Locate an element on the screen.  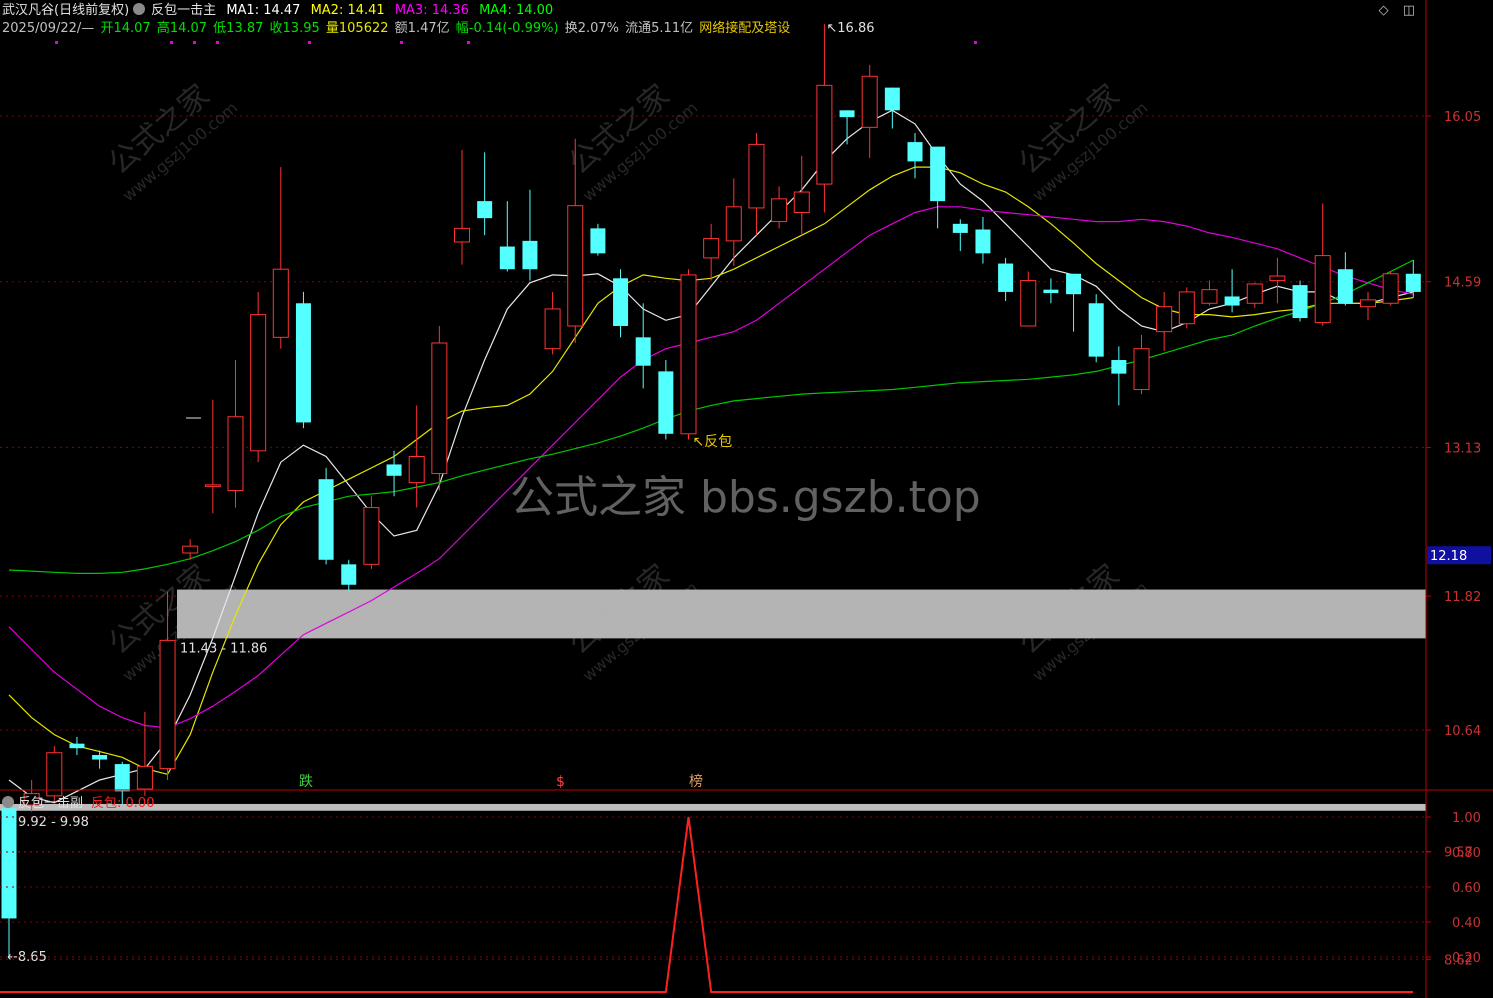
concept-label: 网络接配及塔设 is located at coordinates (744, 28).